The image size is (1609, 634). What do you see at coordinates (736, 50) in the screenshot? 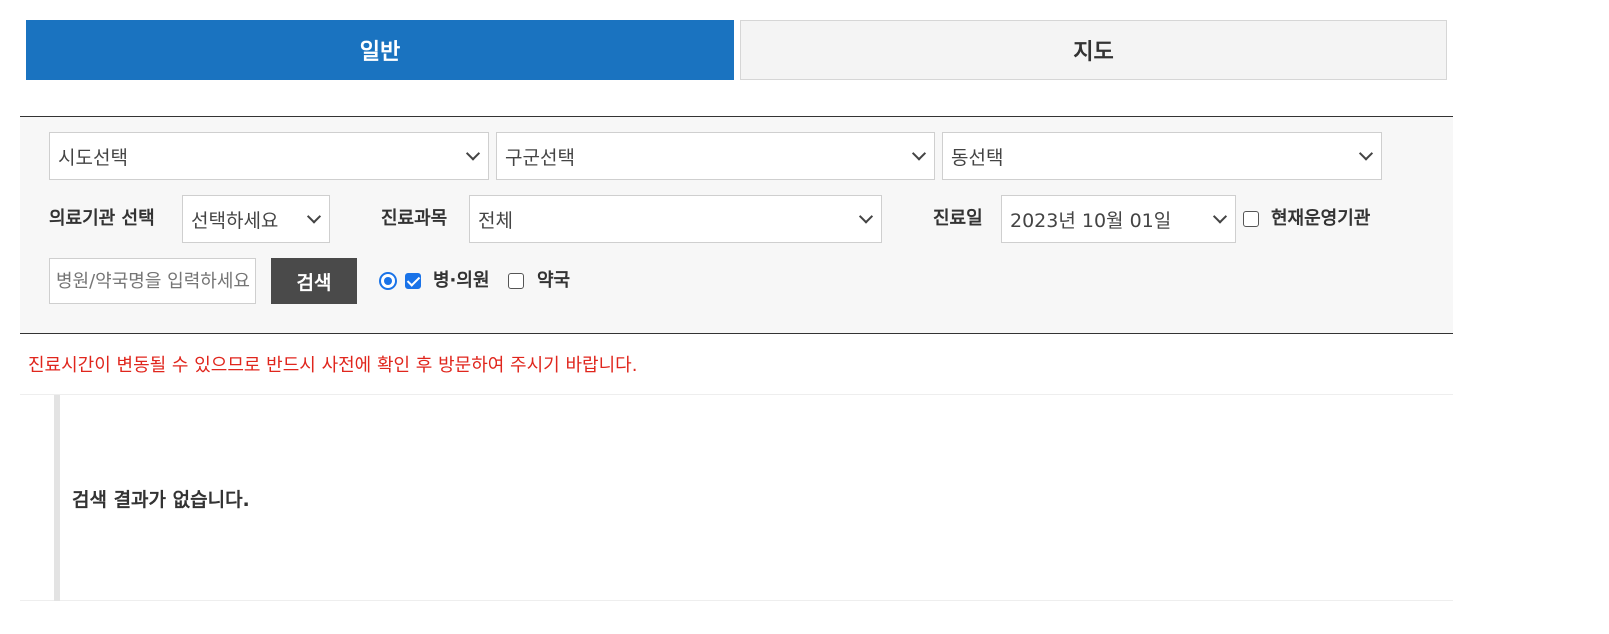
I see `view-tabs: 일반 지도` at bounding box center [736, 50].